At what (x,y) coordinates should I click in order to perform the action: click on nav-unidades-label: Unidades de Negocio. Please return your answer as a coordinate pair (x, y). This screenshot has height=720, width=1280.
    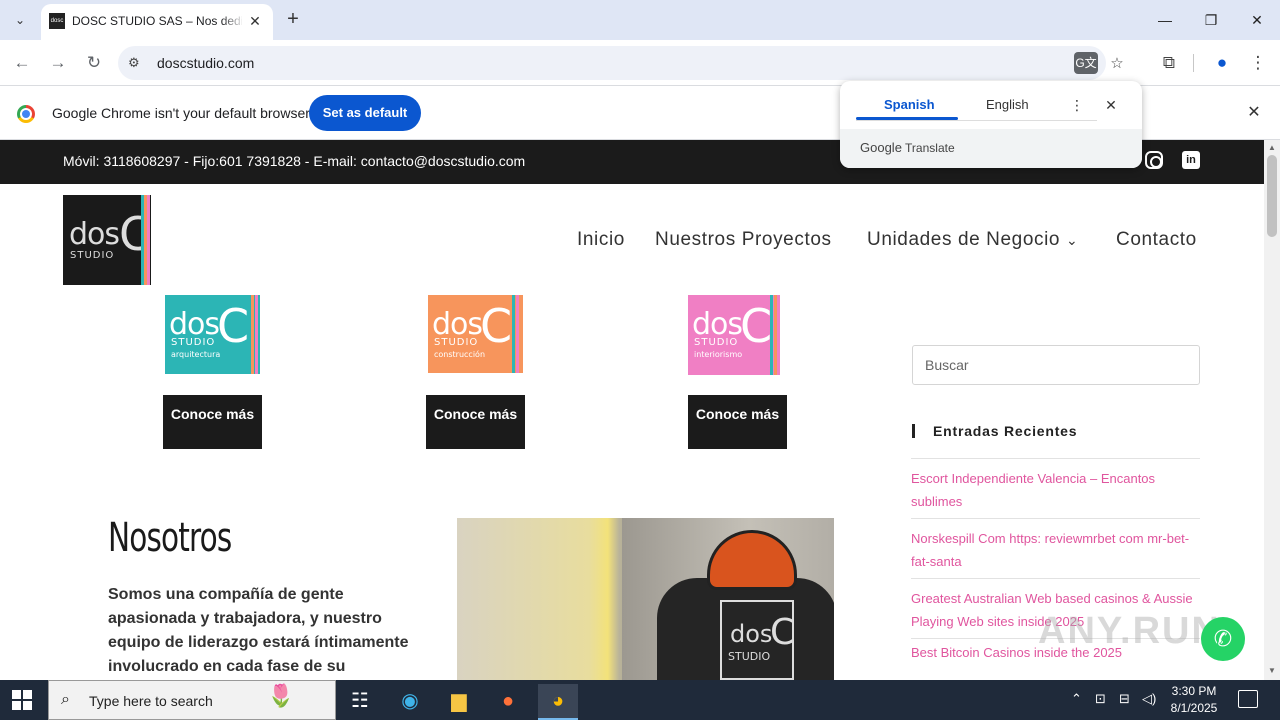
    Looking at the image, I should click on (964, 239).